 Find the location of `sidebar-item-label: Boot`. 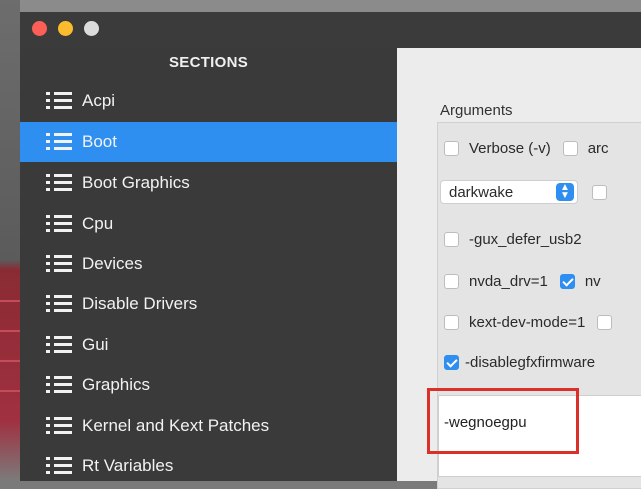

sidebar-item-label: Boot is located at coordinates (99, 141).